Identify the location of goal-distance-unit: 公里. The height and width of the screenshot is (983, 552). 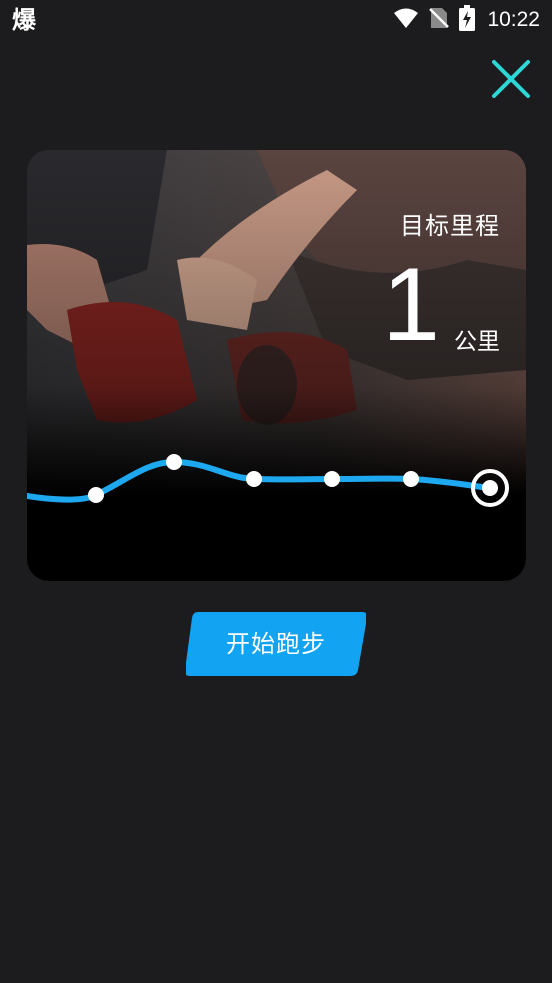
(477, 342).